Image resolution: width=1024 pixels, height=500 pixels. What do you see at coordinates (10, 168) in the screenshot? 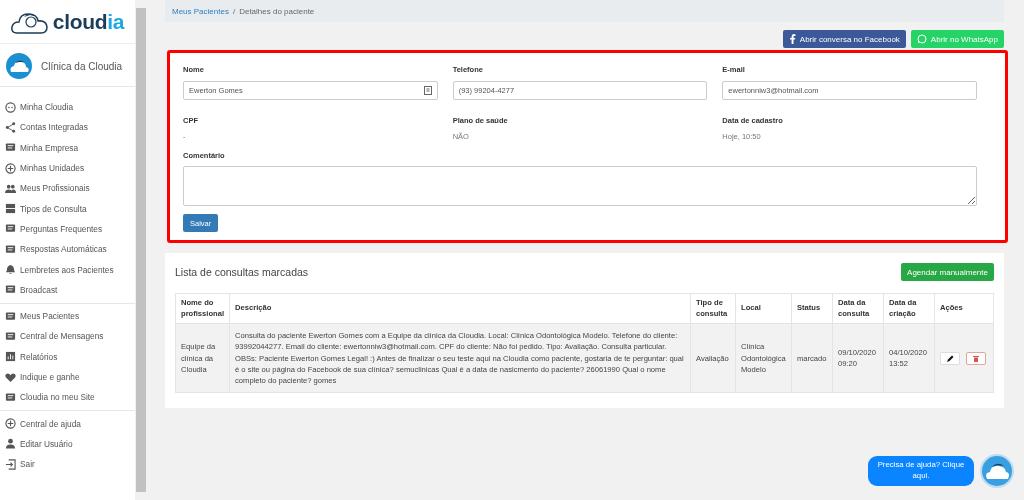
I see `plus-icon` at bounding box center [10, 168].